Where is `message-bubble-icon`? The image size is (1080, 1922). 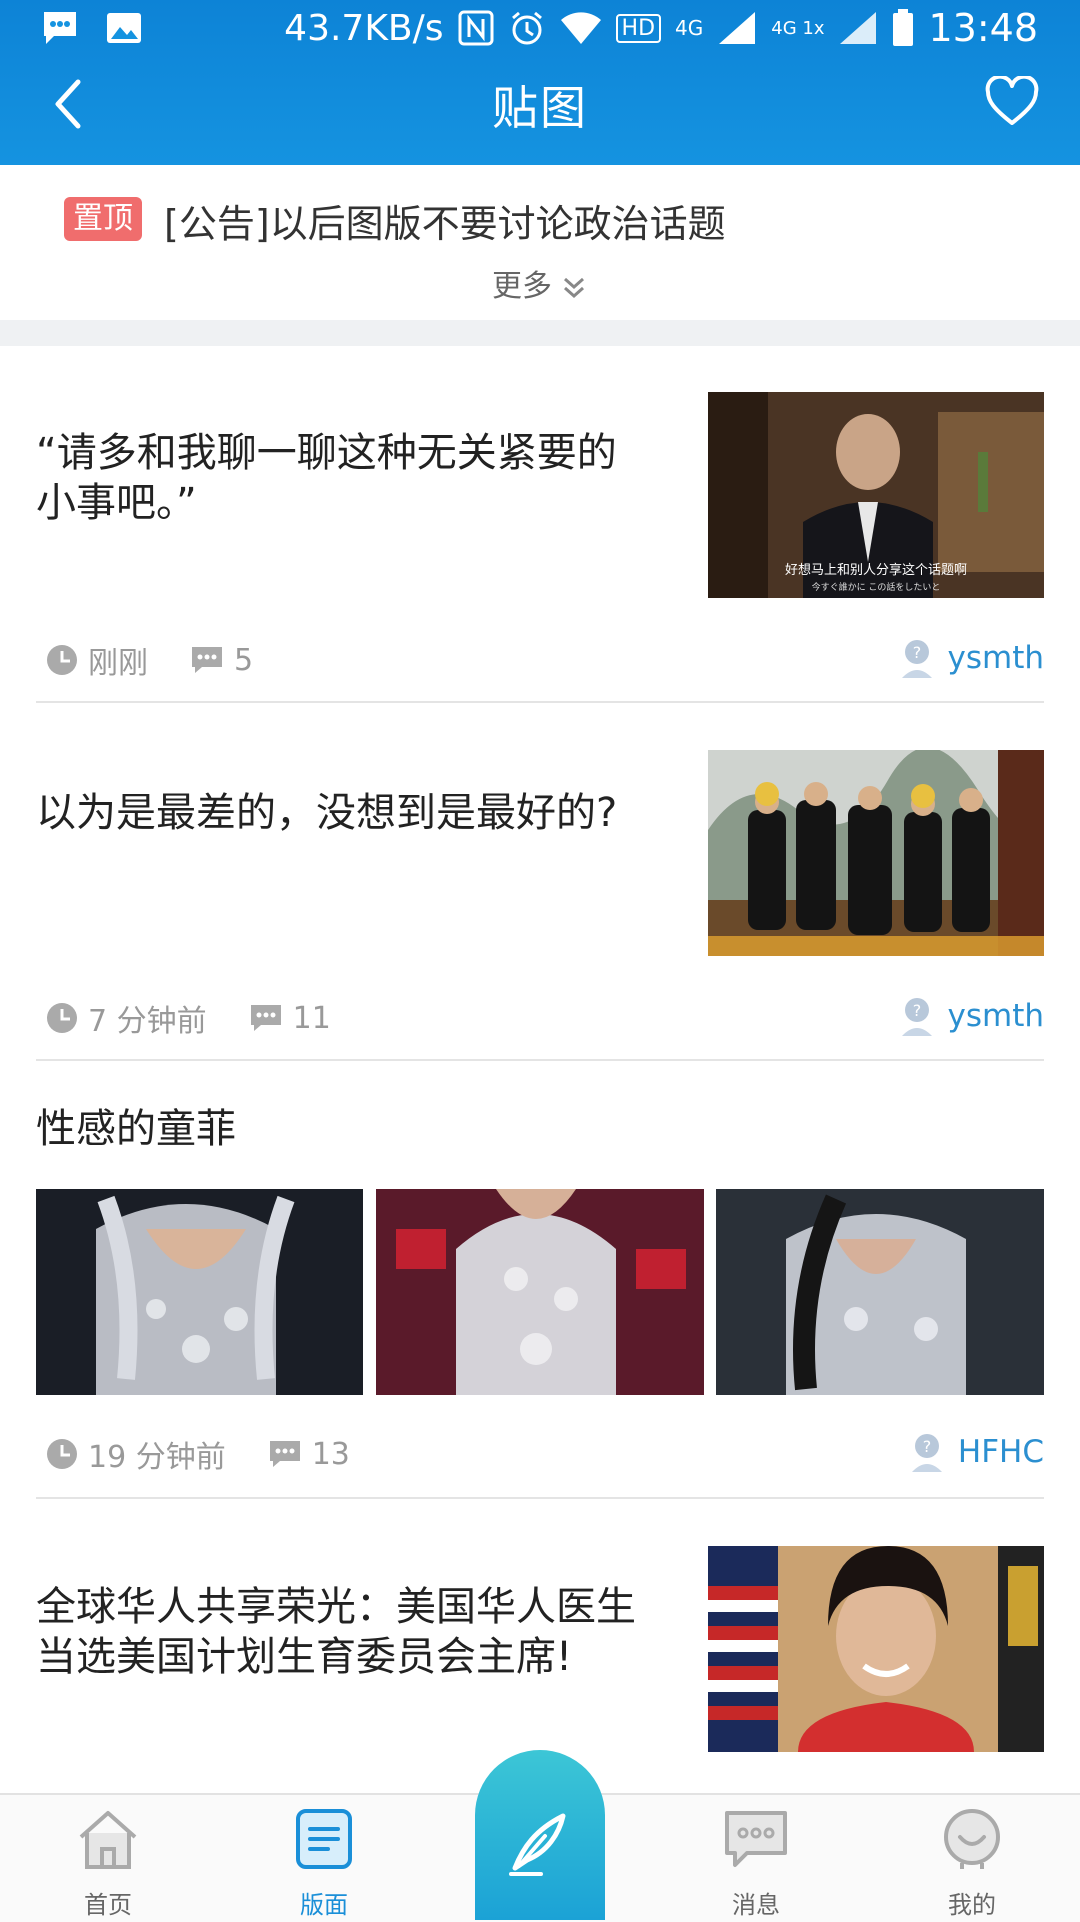 message-bubble-icon is located at coordinates (756, 1839).